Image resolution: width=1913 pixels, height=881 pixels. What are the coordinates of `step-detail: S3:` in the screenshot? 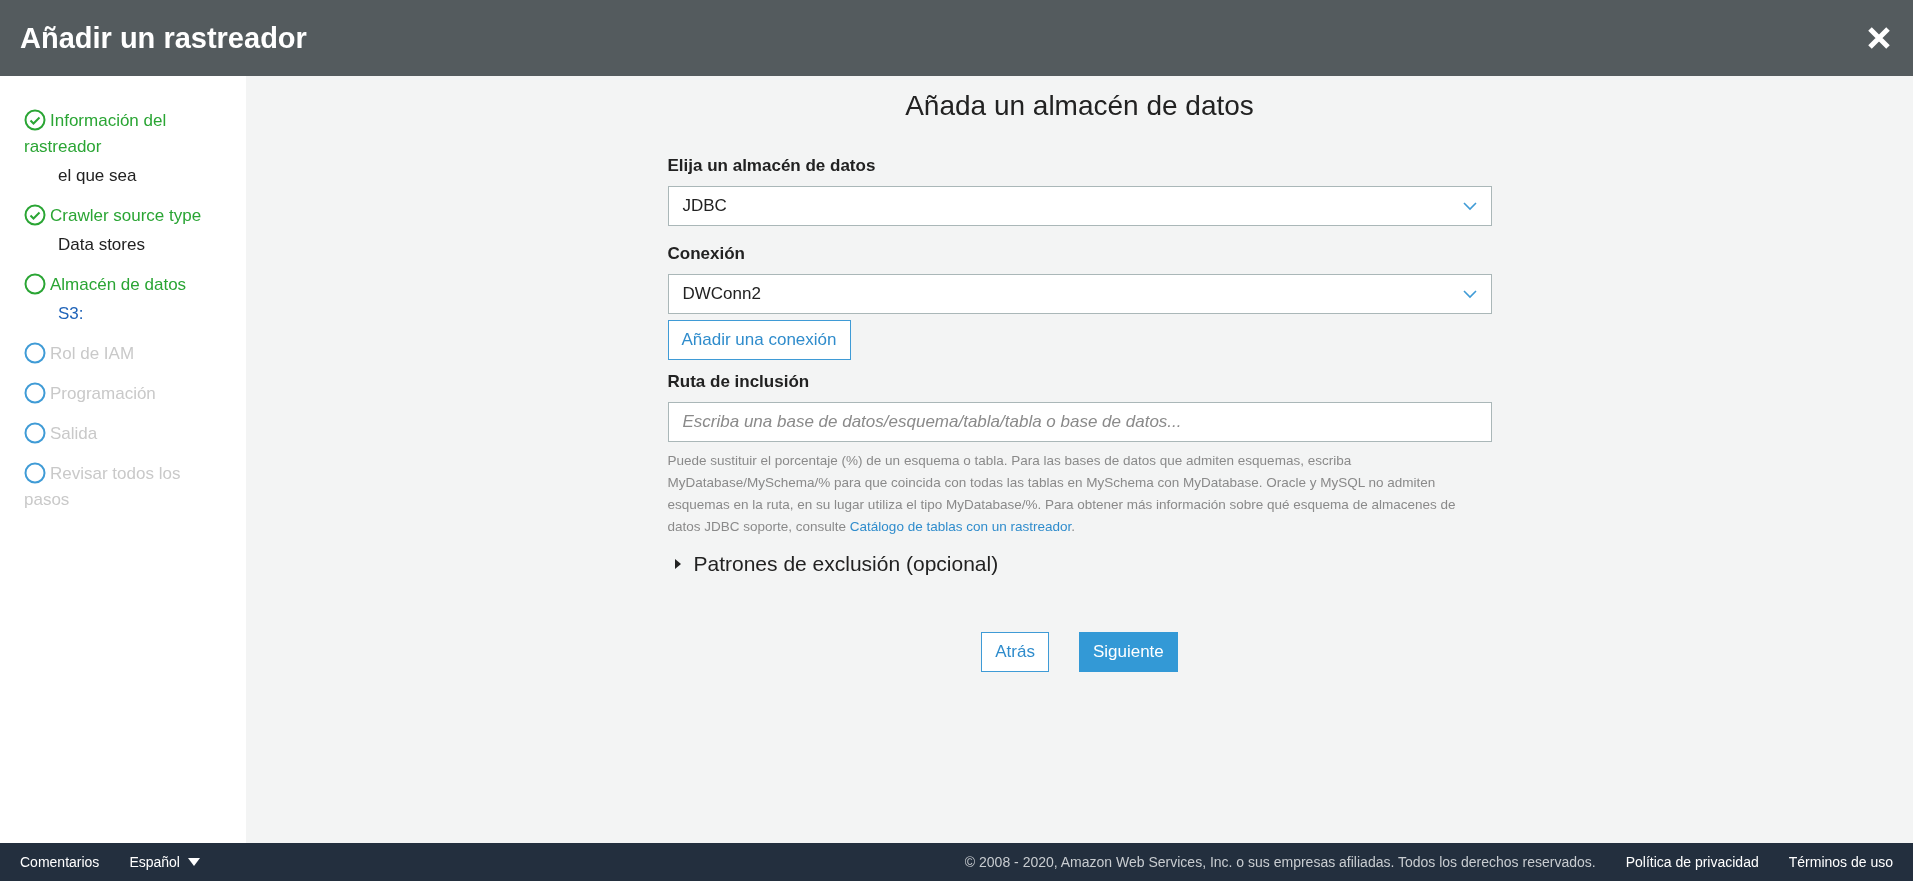 It's located at (71, 314).